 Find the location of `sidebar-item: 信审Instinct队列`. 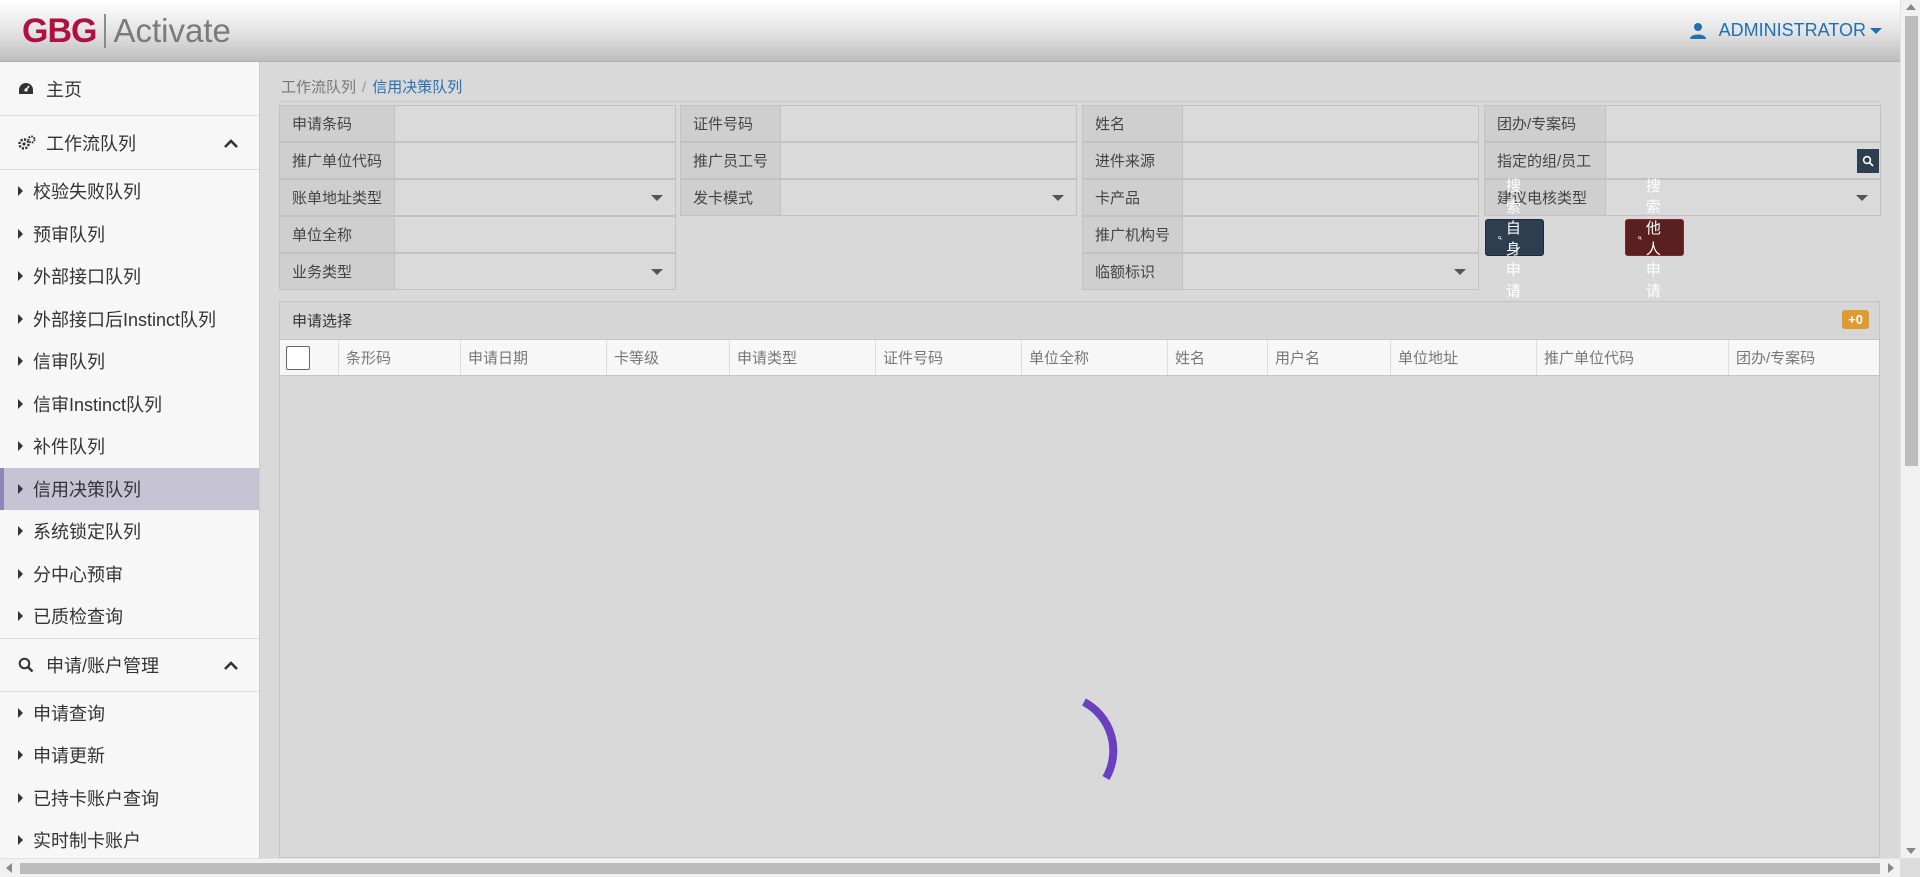

sidebar-item: 信审Instinct队列 is located at coordinates (129, 404).